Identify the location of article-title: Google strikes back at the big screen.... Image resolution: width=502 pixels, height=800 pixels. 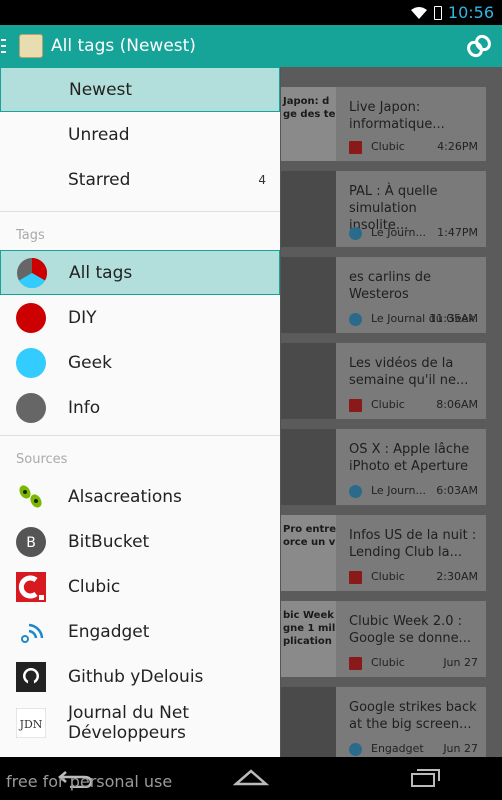
(413, 716).